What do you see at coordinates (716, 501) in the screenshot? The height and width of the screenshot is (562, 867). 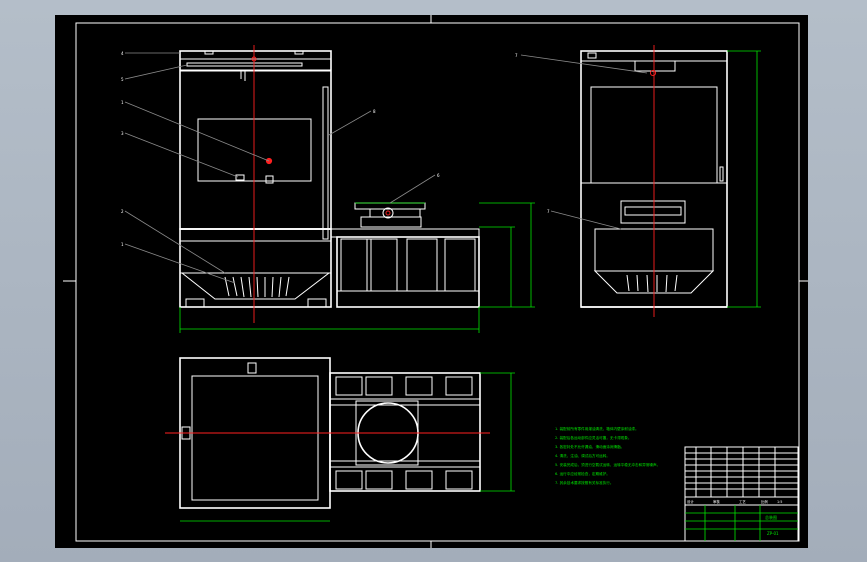 I see `tb-label: 审核` at bounding box center [716, 501].